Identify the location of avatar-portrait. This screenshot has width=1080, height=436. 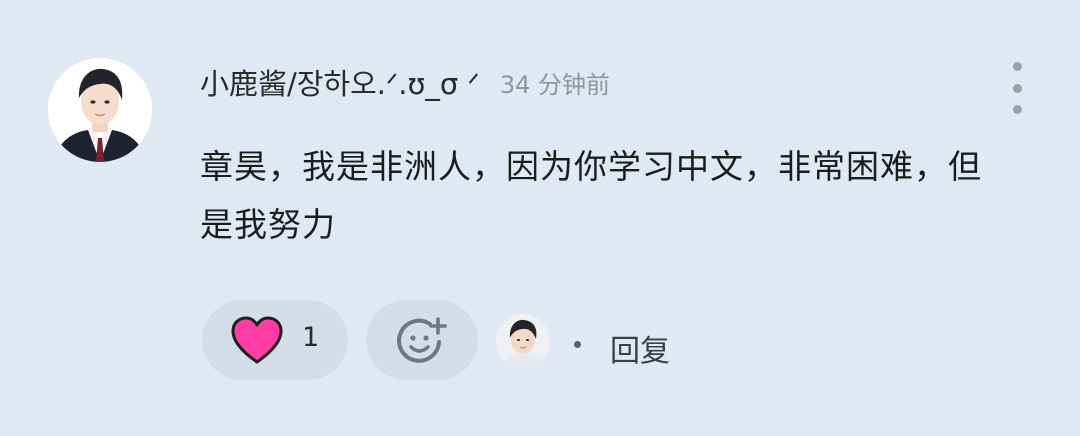
(100, 110).